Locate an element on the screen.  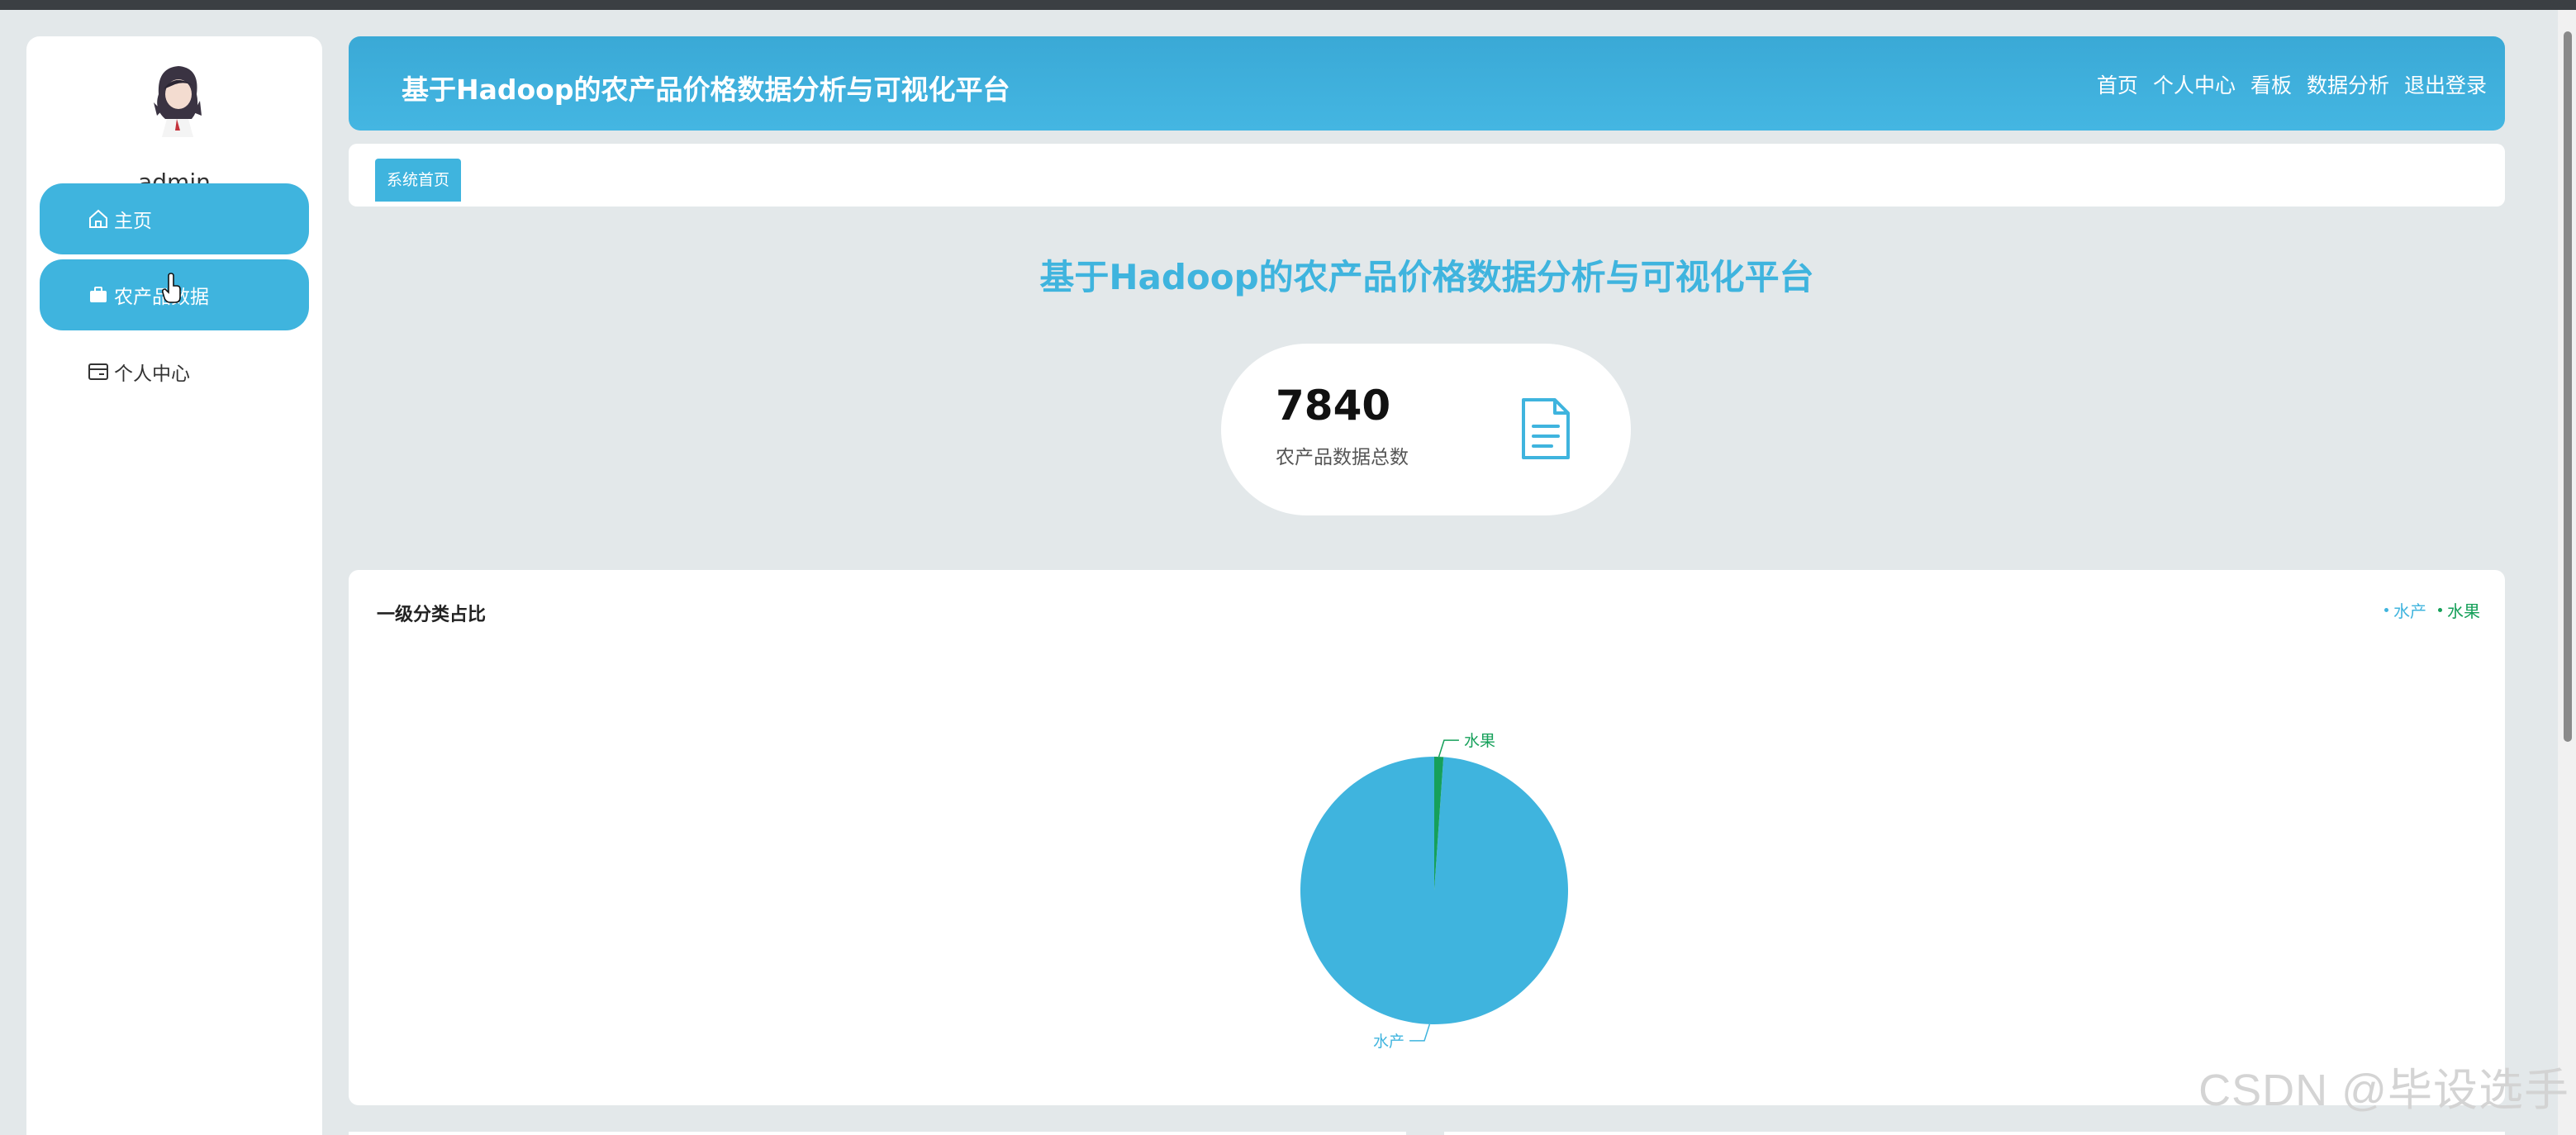
home-icon is located at coordinates (98, 219).